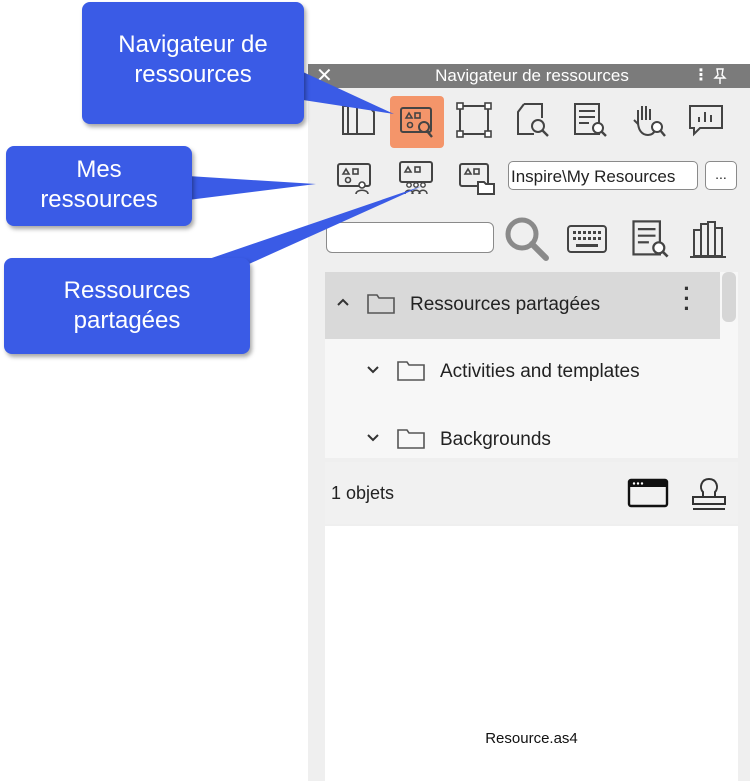 The image size is (750, 781). I want to click on callout-my-resources: Mes ressources, so click(99, 186).